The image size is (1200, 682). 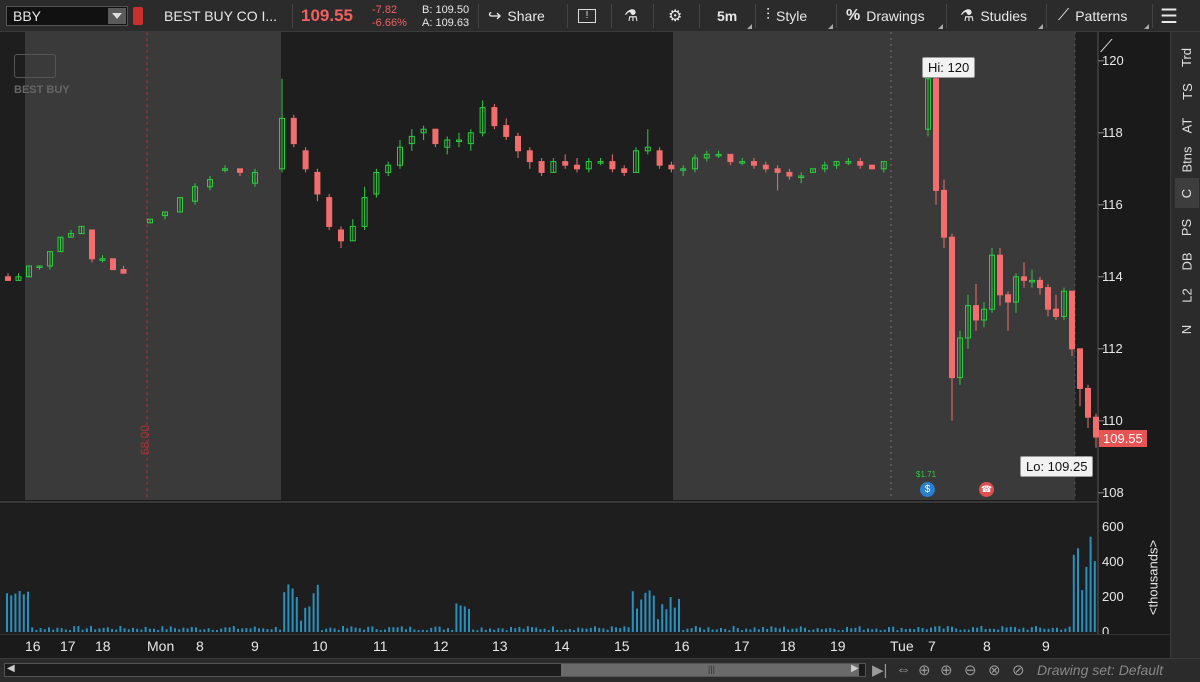 I want to click on share-button: ↪ Share, so click(x=516, y=16).